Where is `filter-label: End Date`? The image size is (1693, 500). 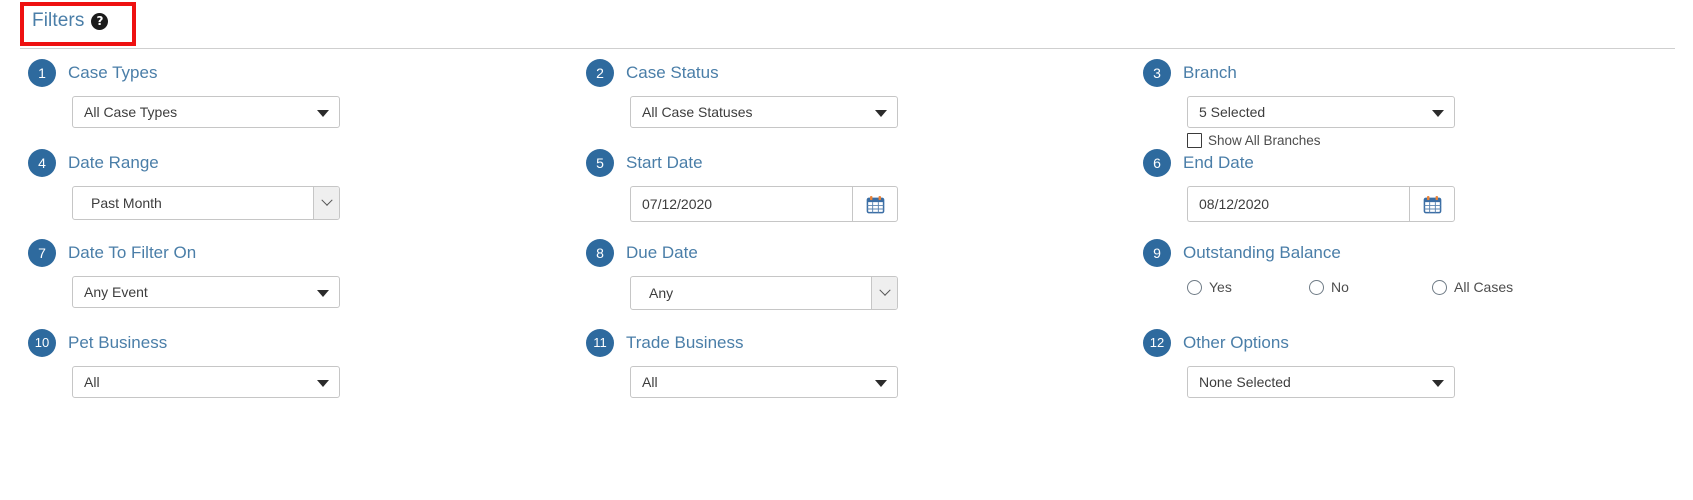 filter-label: End Date is located at coordinates (1218, 162).